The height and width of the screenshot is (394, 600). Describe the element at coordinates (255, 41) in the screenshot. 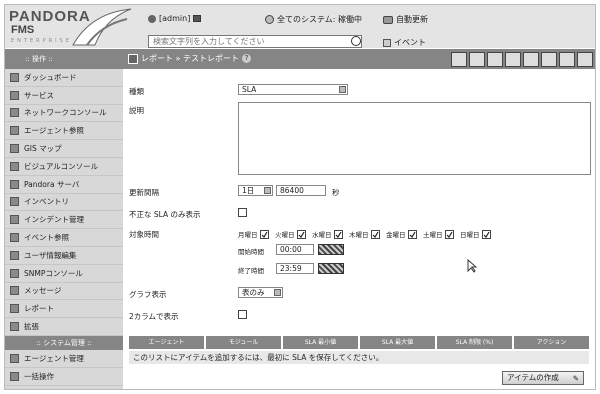

I see `search-input` at that location.